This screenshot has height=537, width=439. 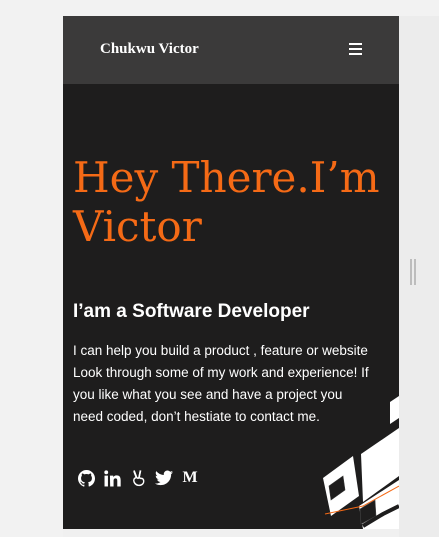 I want to click on decorative-shapes, so click(x=361, y=462).